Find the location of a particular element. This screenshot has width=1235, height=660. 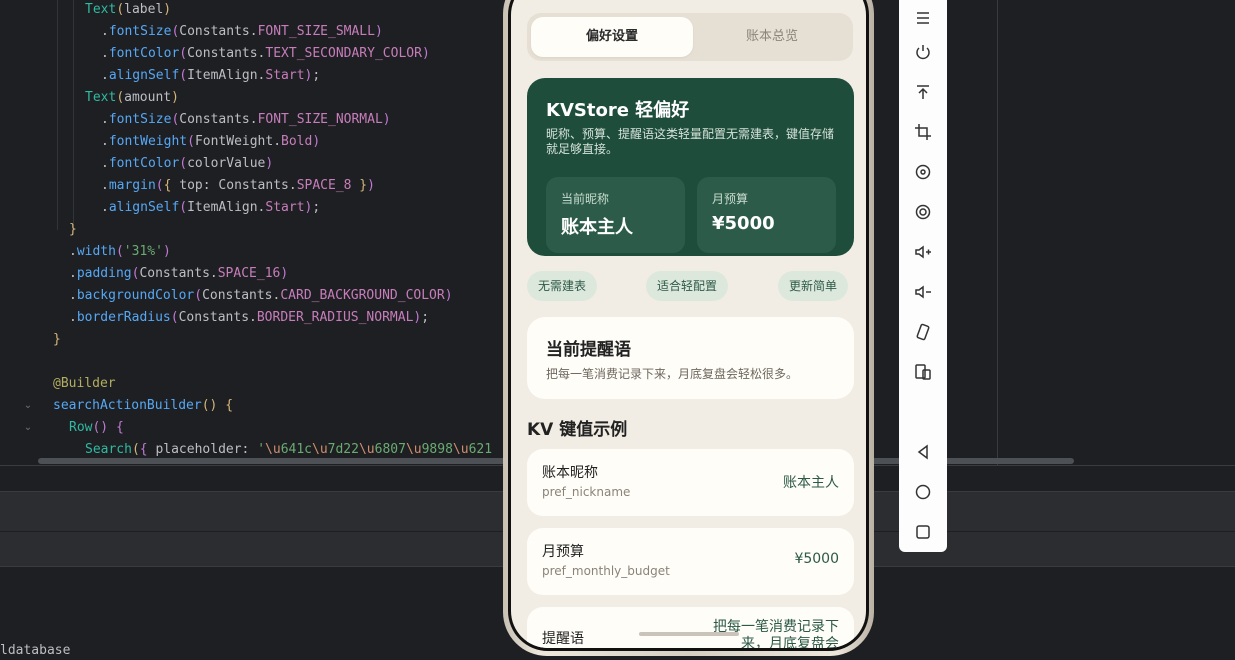

recents-icon is located at coordinates (923, 532).